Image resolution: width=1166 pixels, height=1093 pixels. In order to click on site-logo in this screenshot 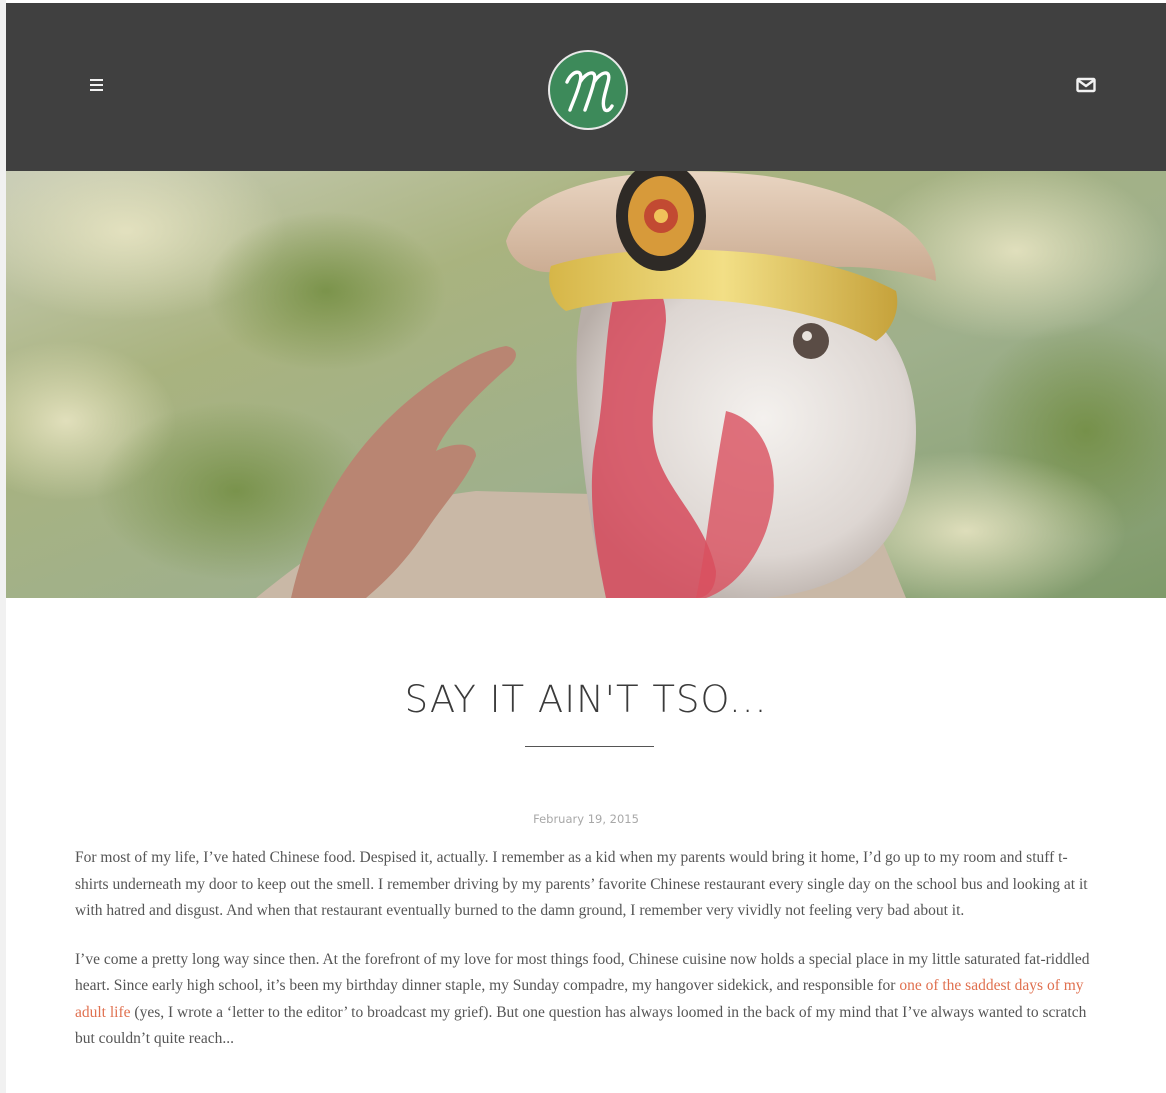, I will do `click(588, 90)`.